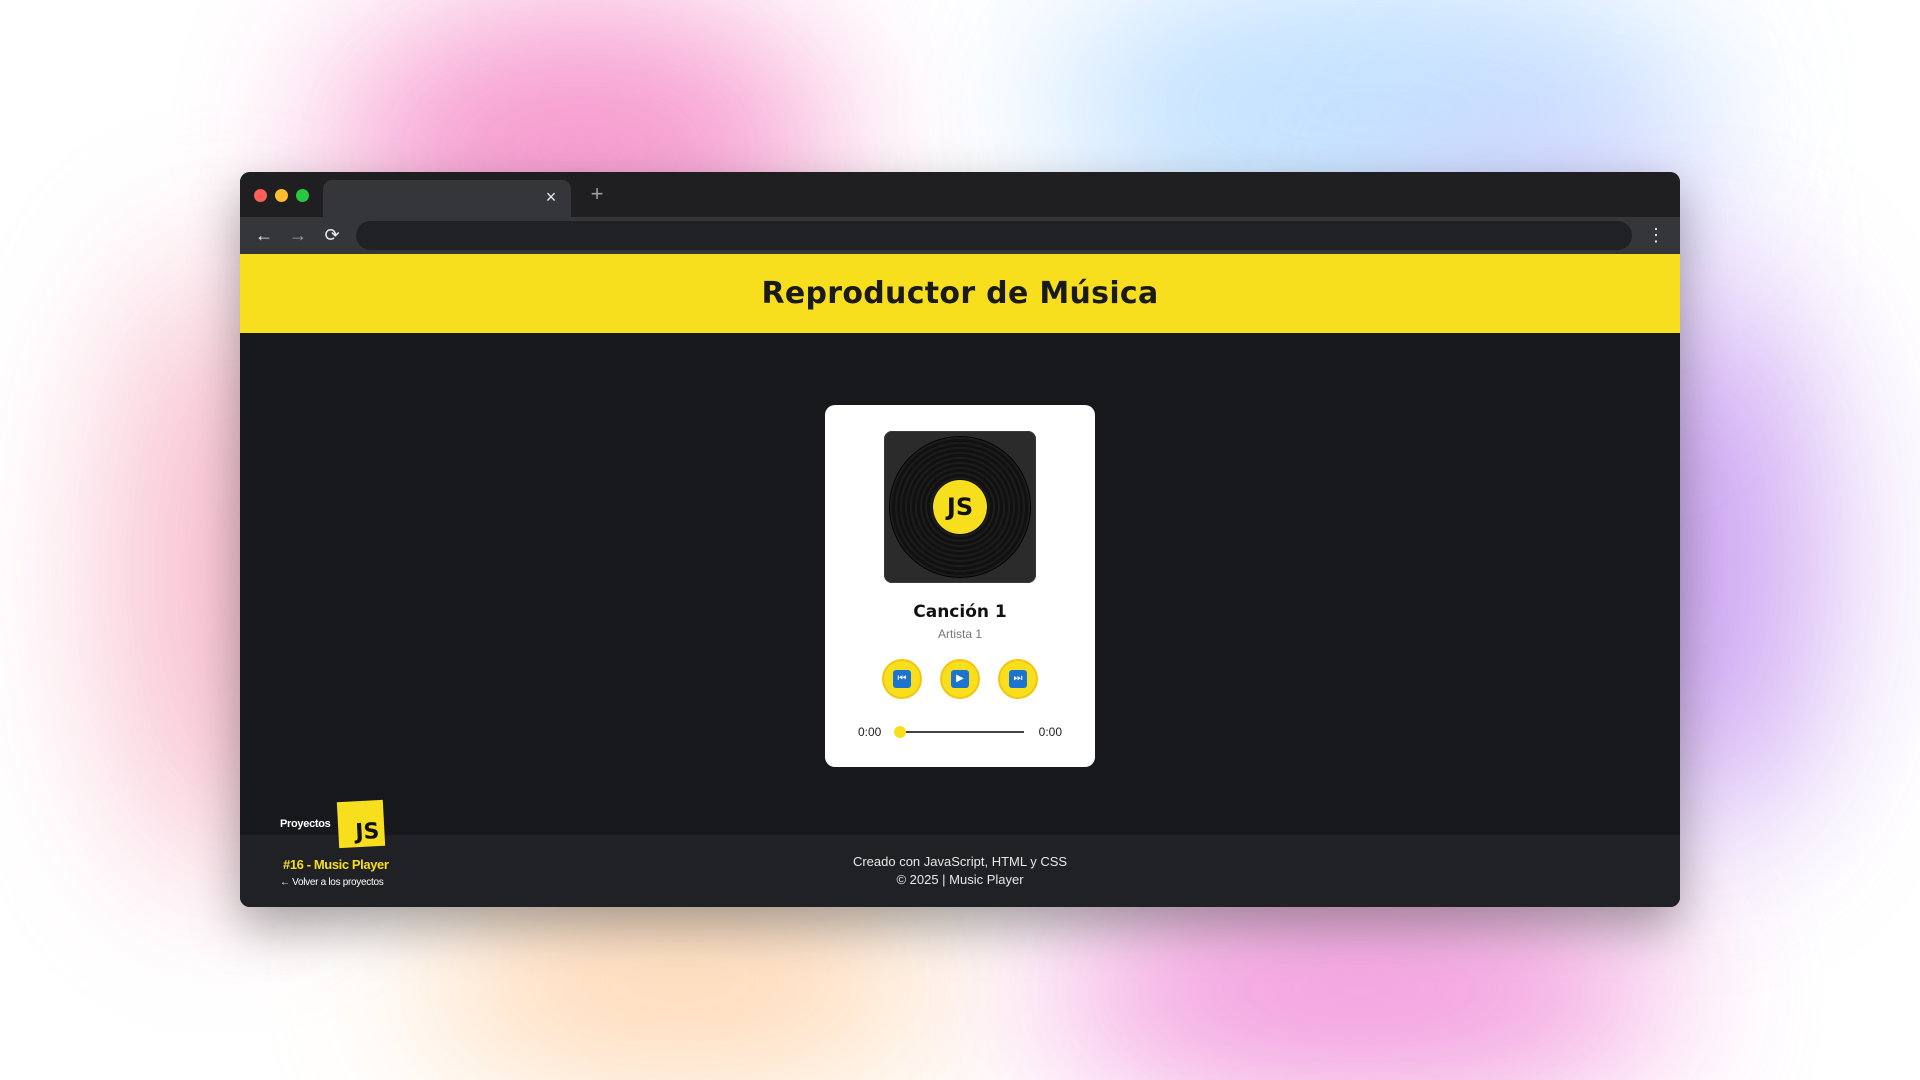 The height and width of the screenshot is (1080, 1920). I want to click on footer-copyright: © 2025 | Music Player, so click(960, 879).